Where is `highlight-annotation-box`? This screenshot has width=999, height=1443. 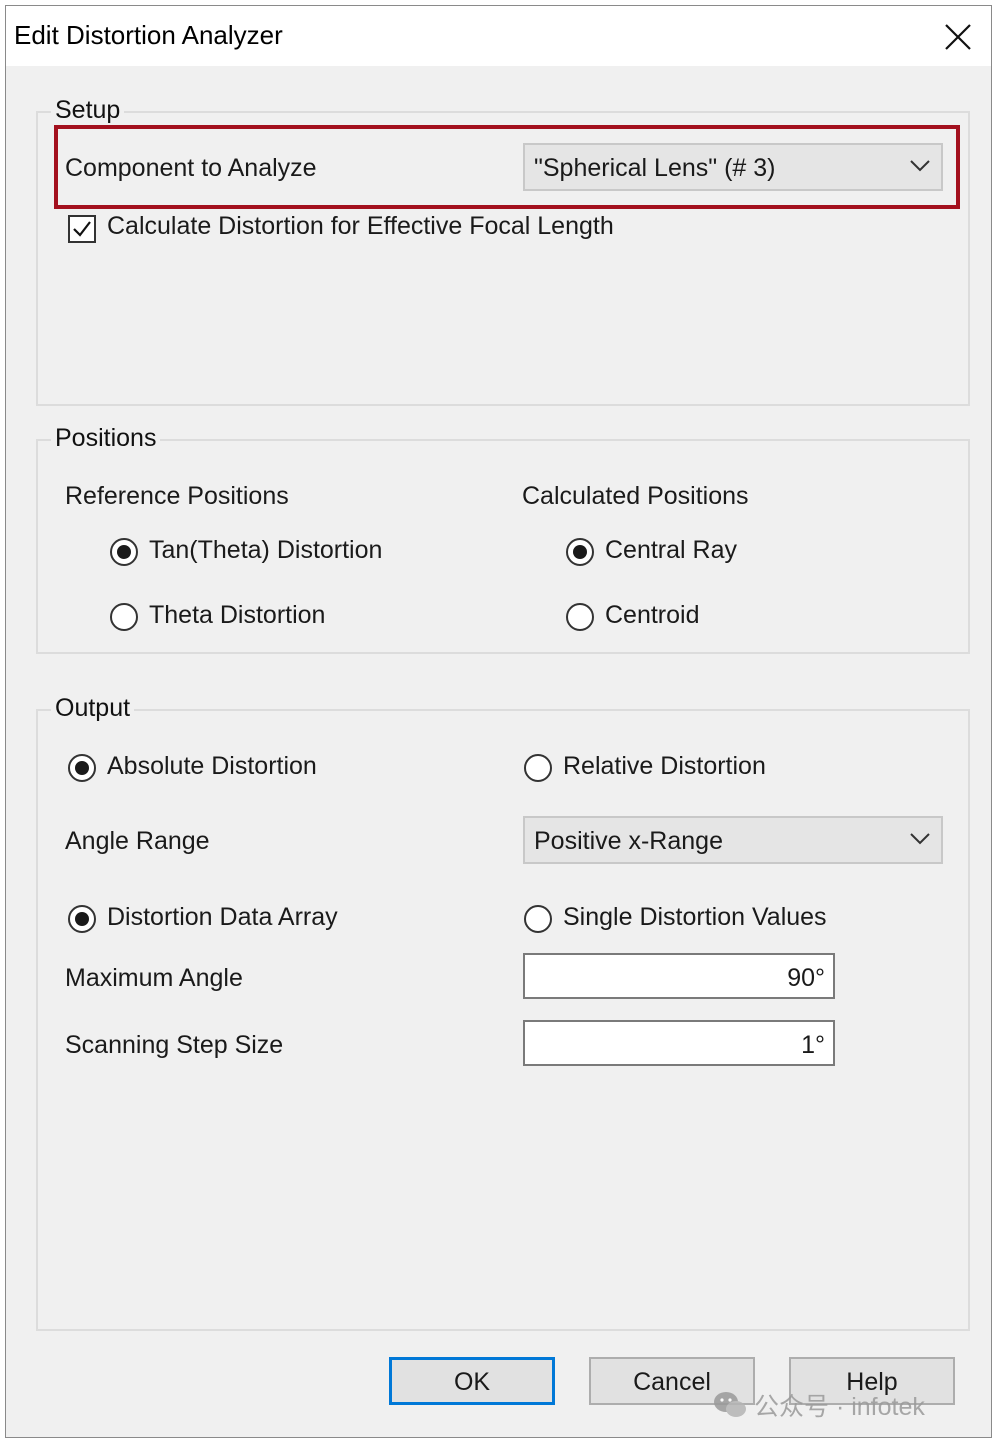
highlight-annotation-box is located at coordinates (507, 167).